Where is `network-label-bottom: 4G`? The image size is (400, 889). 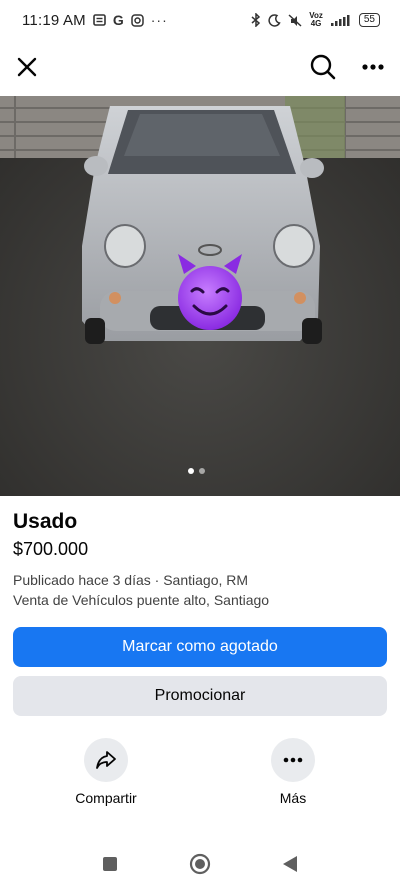
network-label-bottom: 4G is located at coordinates (316, 23).